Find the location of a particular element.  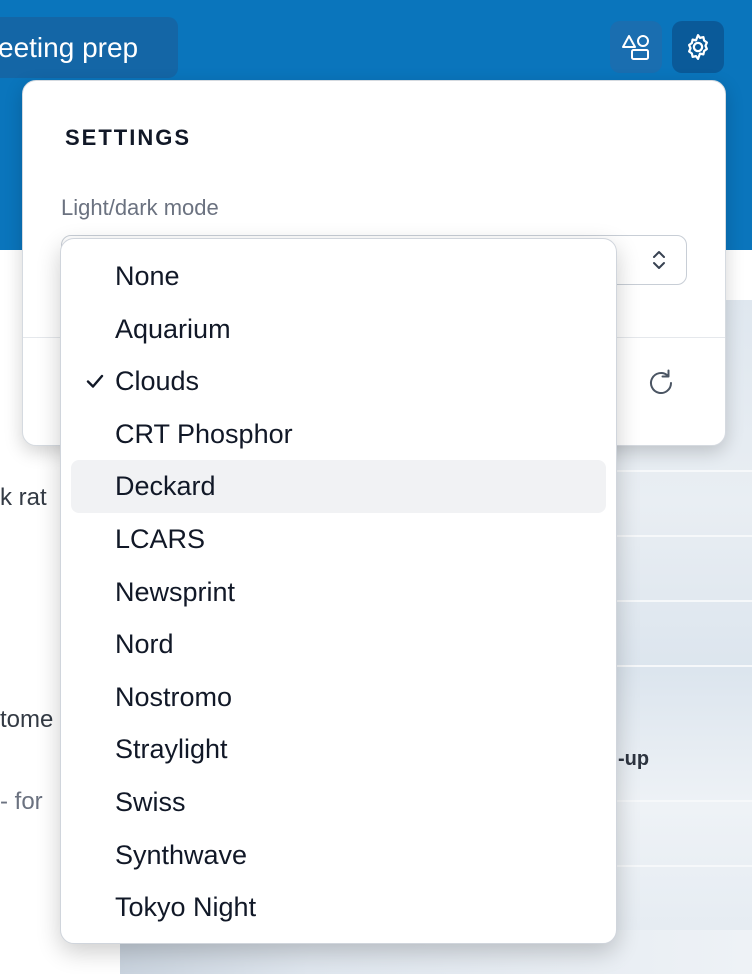

theme-option: Nostromo is located at coordinates (338, 697).